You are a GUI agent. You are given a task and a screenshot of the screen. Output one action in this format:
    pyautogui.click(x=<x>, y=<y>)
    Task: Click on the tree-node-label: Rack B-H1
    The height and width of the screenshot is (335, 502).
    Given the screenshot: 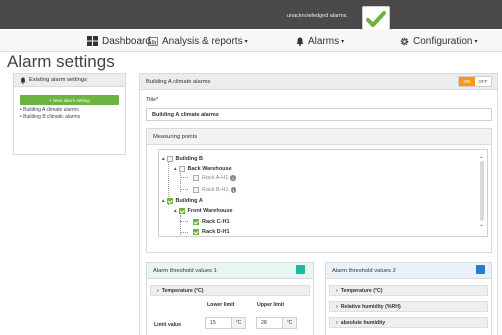 What is the action you would take?
    pyautogui.click(x=215, y=190)
    